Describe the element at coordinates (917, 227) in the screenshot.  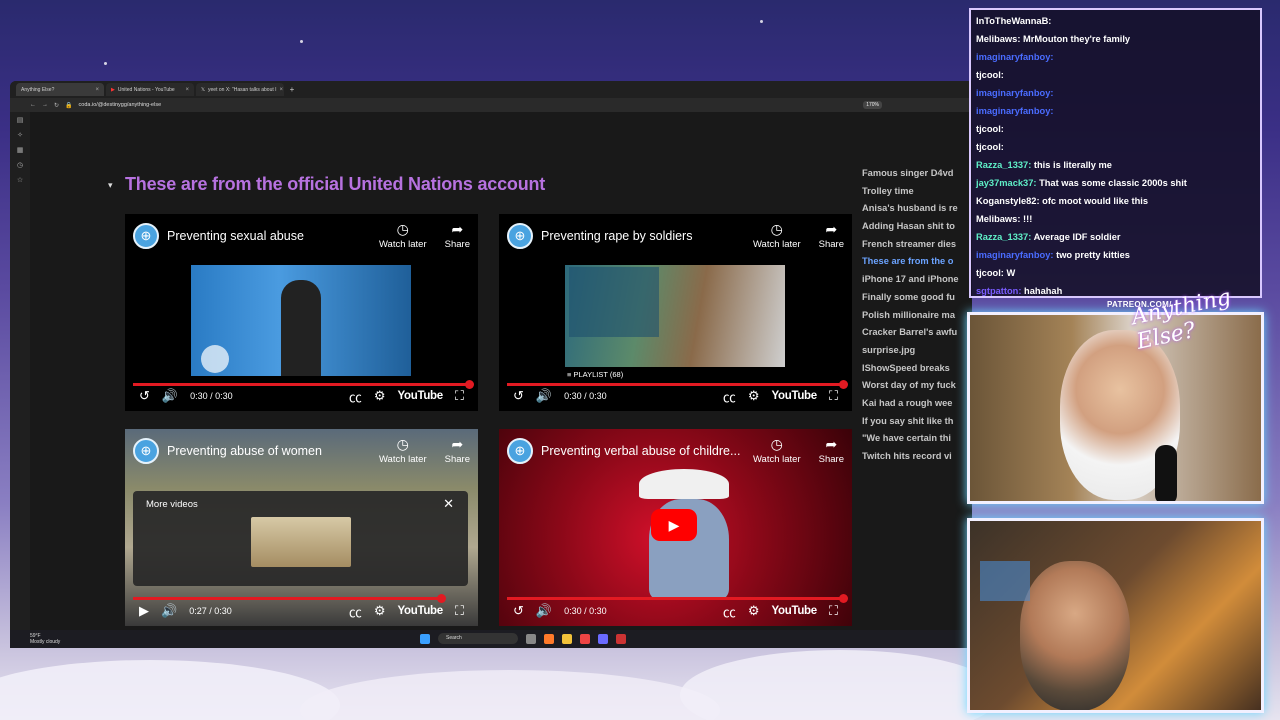
I see `outline-item: Adding Hasan shit to` at that location.